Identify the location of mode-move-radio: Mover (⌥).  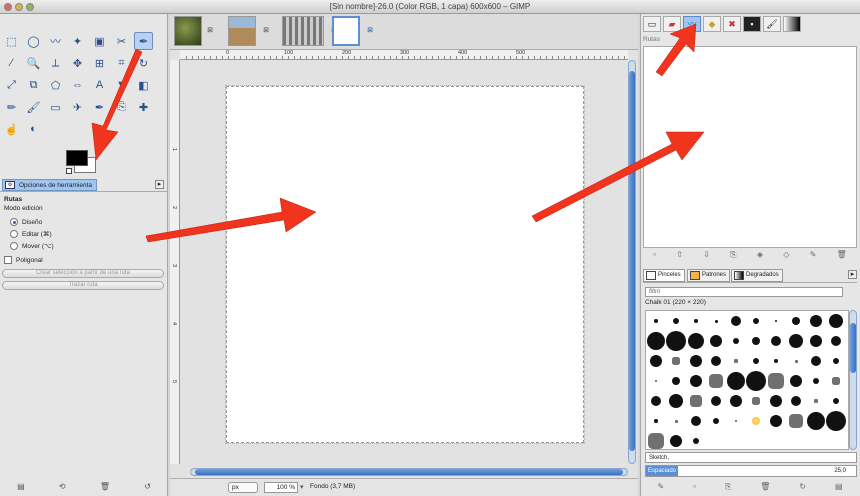
(84, 246).